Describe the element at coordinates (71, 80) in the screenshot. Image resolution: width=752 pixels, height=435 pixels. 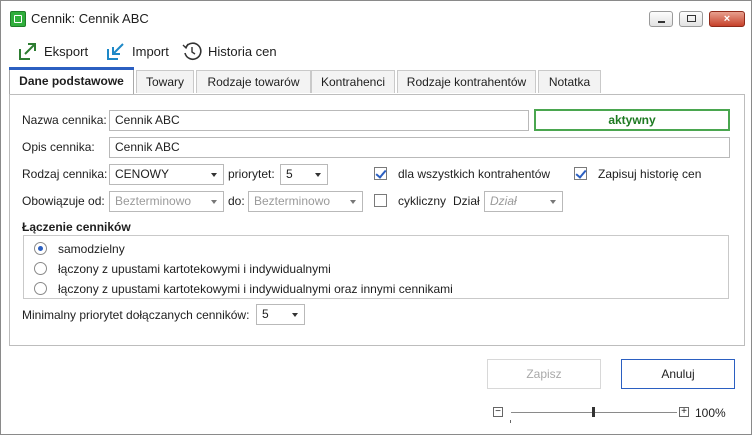
I see `tab-basic-data: Dane podstawowe` at that location.